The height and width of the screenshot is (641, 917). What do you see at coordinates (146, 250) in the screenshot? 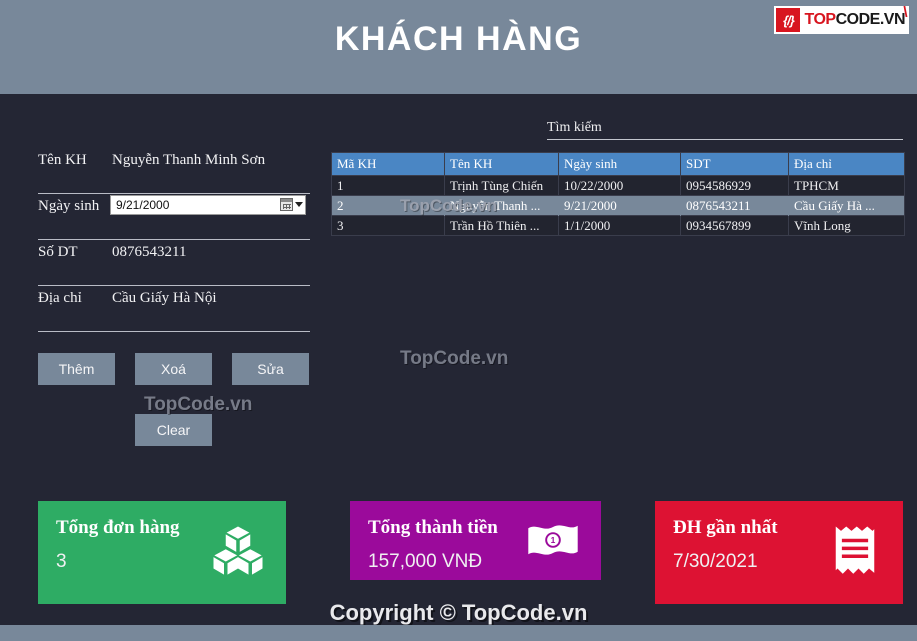
I see `input-so-dt: 0876543211` at bounding box center [146, 250].